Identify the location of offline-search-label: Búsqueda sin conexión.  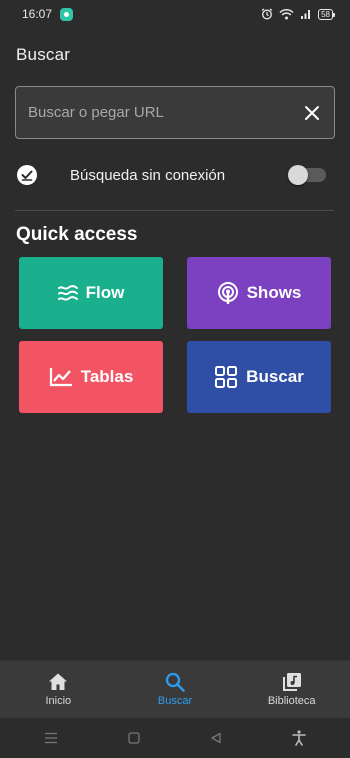
(148, 175).